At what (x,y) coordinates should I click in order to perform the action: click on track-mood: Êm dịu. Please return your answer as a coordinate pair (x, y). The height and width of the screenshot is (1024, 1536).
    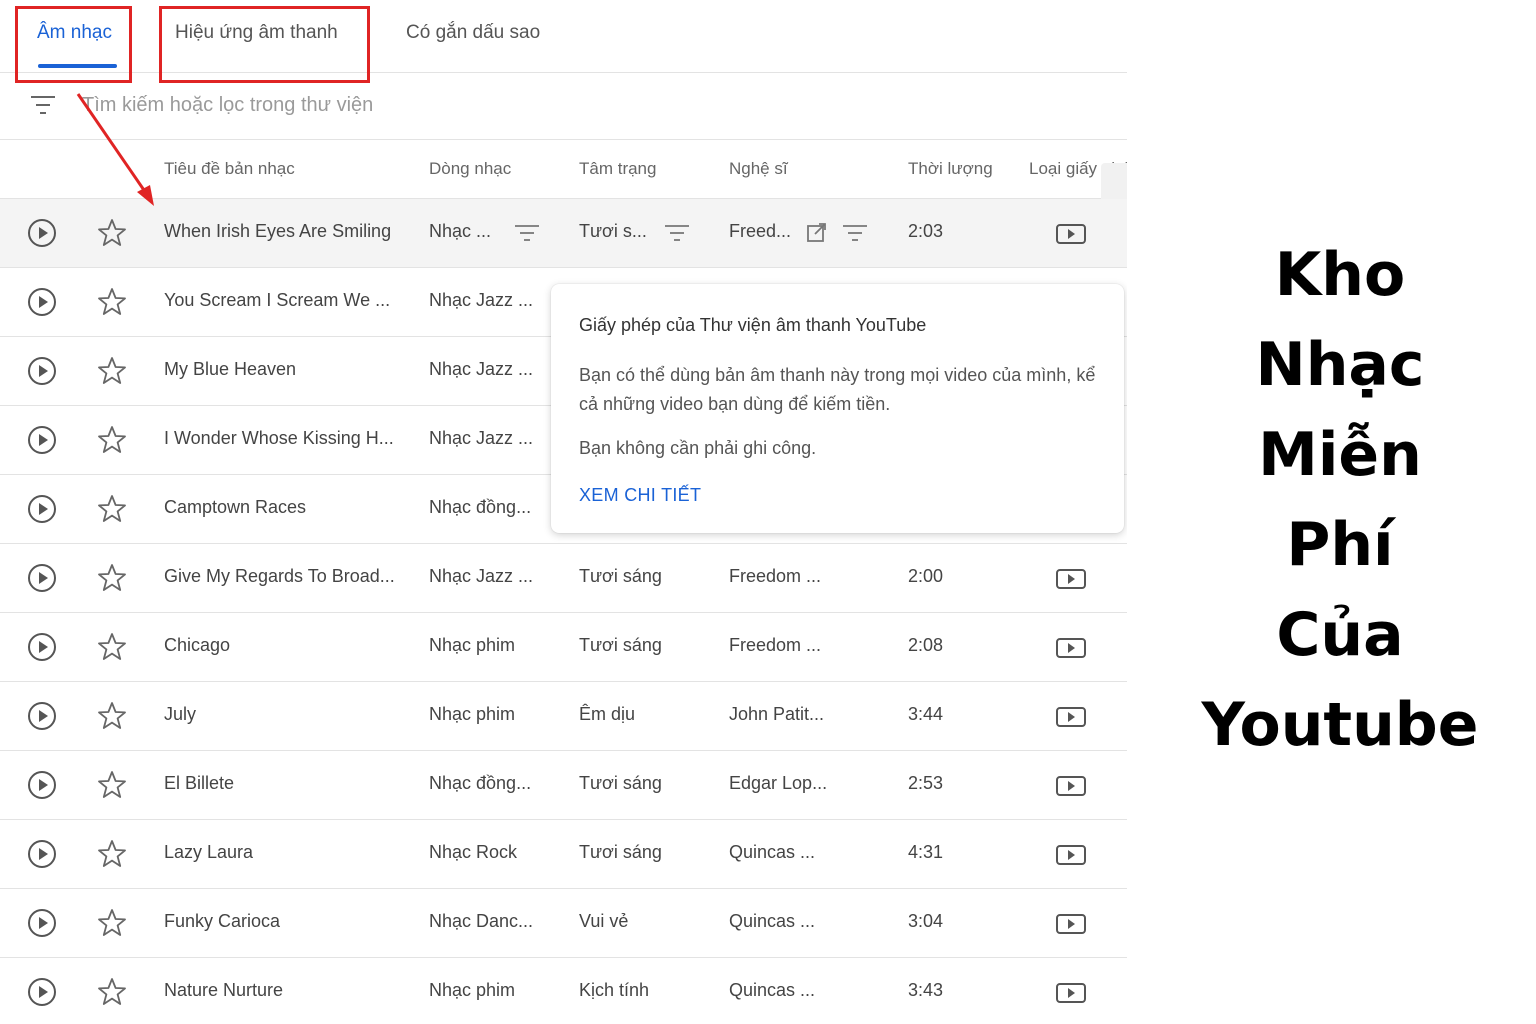
    Looking at the image, I should click on (607, 714).